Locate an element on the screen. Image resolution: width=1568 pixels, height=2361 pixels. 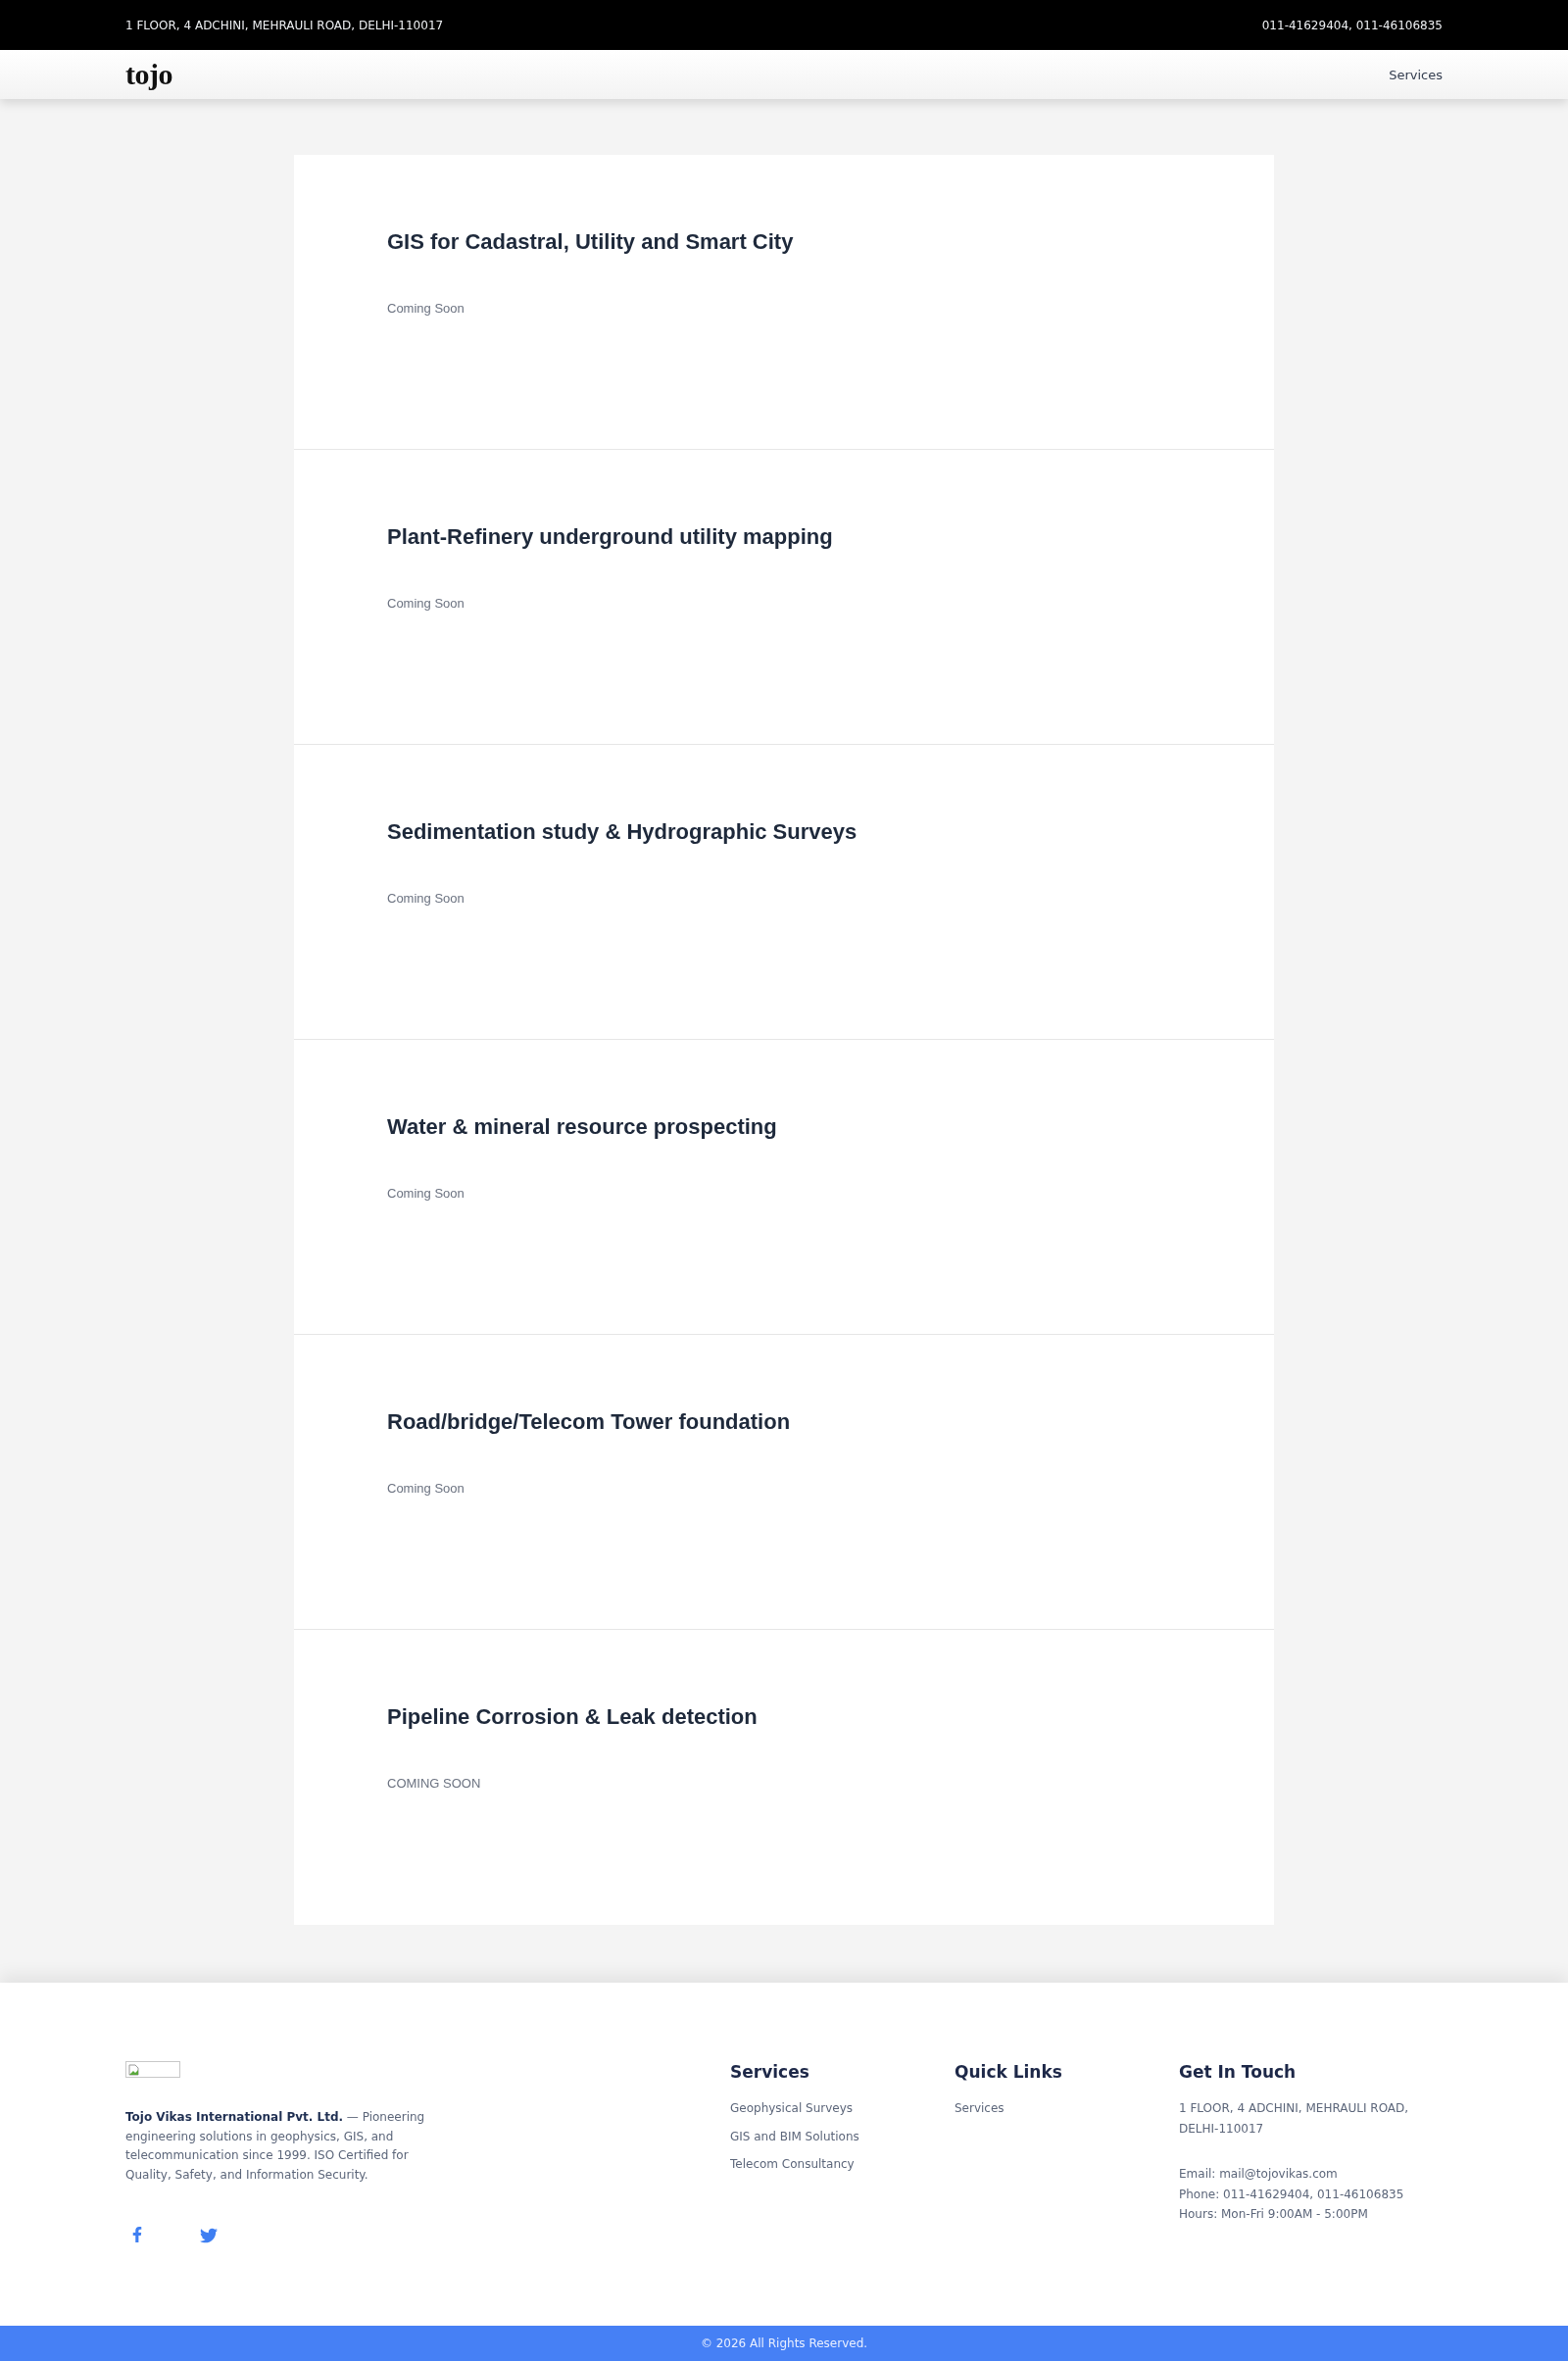
footer-link: Services is located at coordinates (979, 2108).